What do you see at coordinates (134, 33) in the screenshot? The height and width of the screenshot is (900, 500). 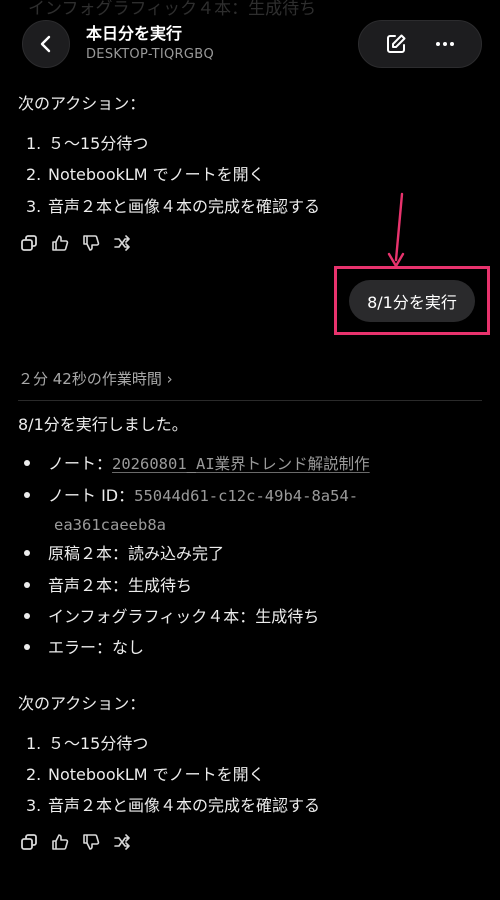 I see `page-title: 本日分を実行` at bounding box center [134, 33].